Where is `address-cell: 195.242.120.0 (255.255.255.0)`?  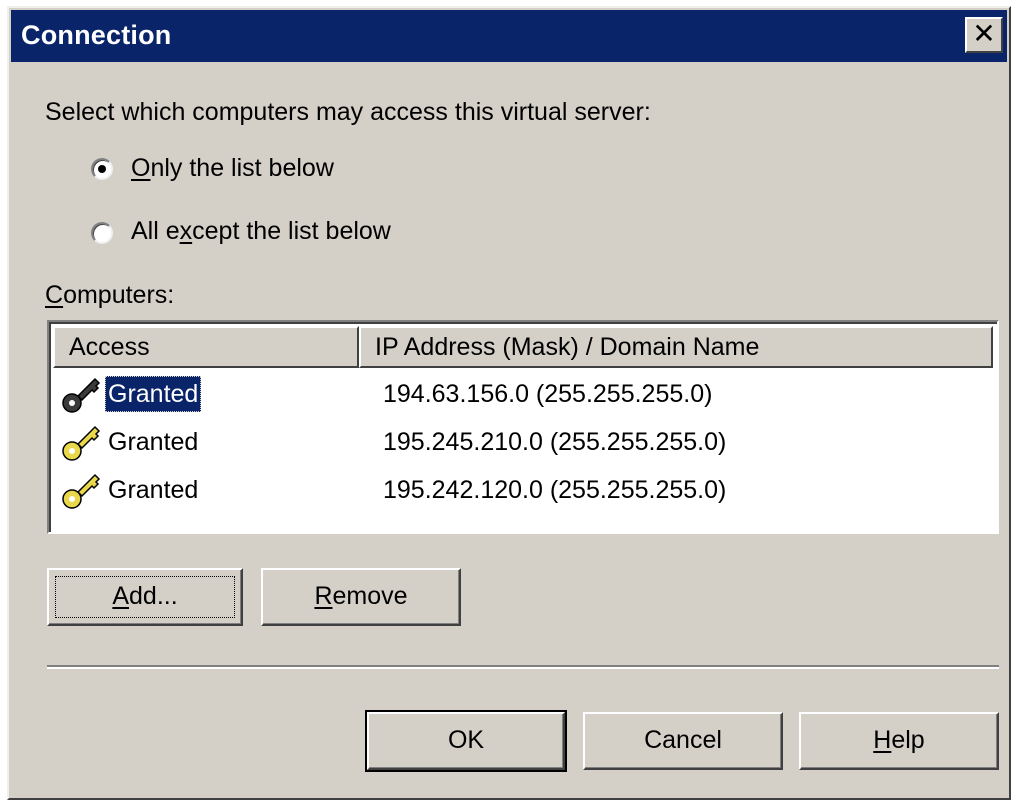 address-cell: 195.242.120.0 (255.255.255.0) is located at coordinates (555, 490).